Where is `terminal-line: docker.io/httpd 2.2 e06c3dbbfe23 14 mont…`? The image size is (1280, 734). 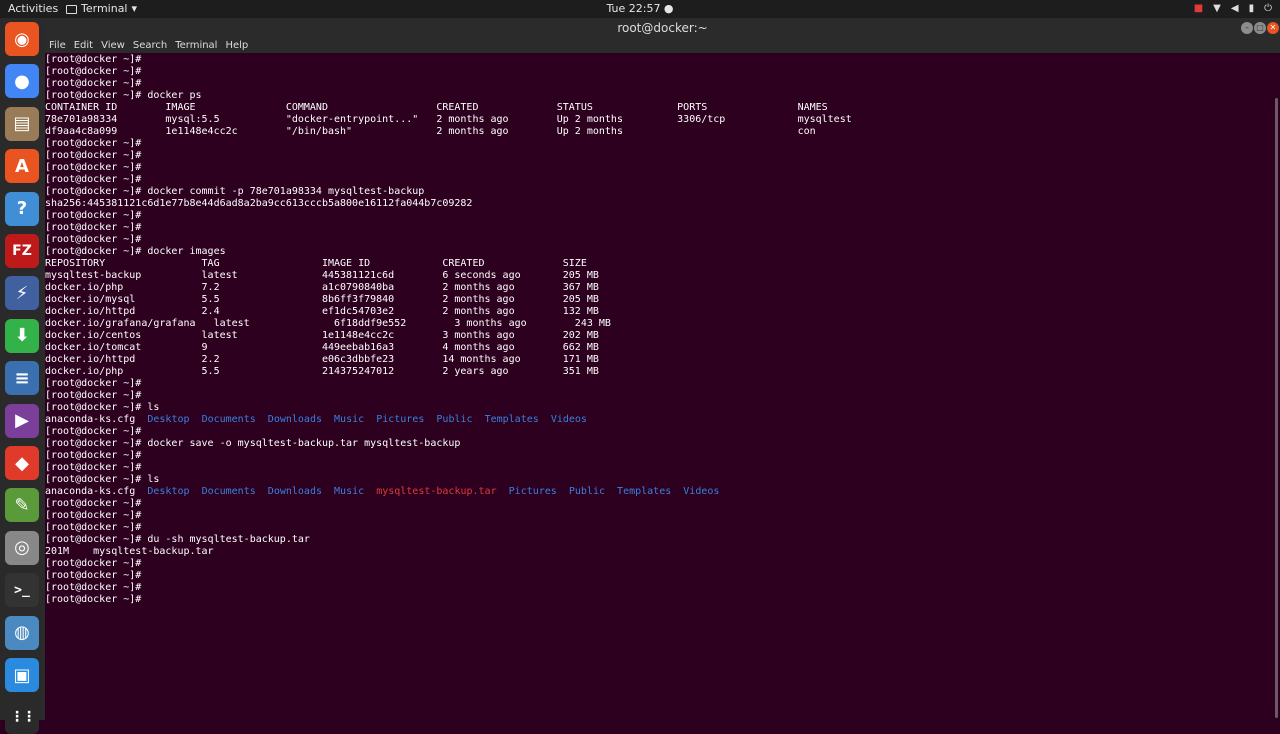 terminal-line: docker.io/httpd 2.2 e06c3dbbfe23 14 mont… is located at coordinates (448, 360).